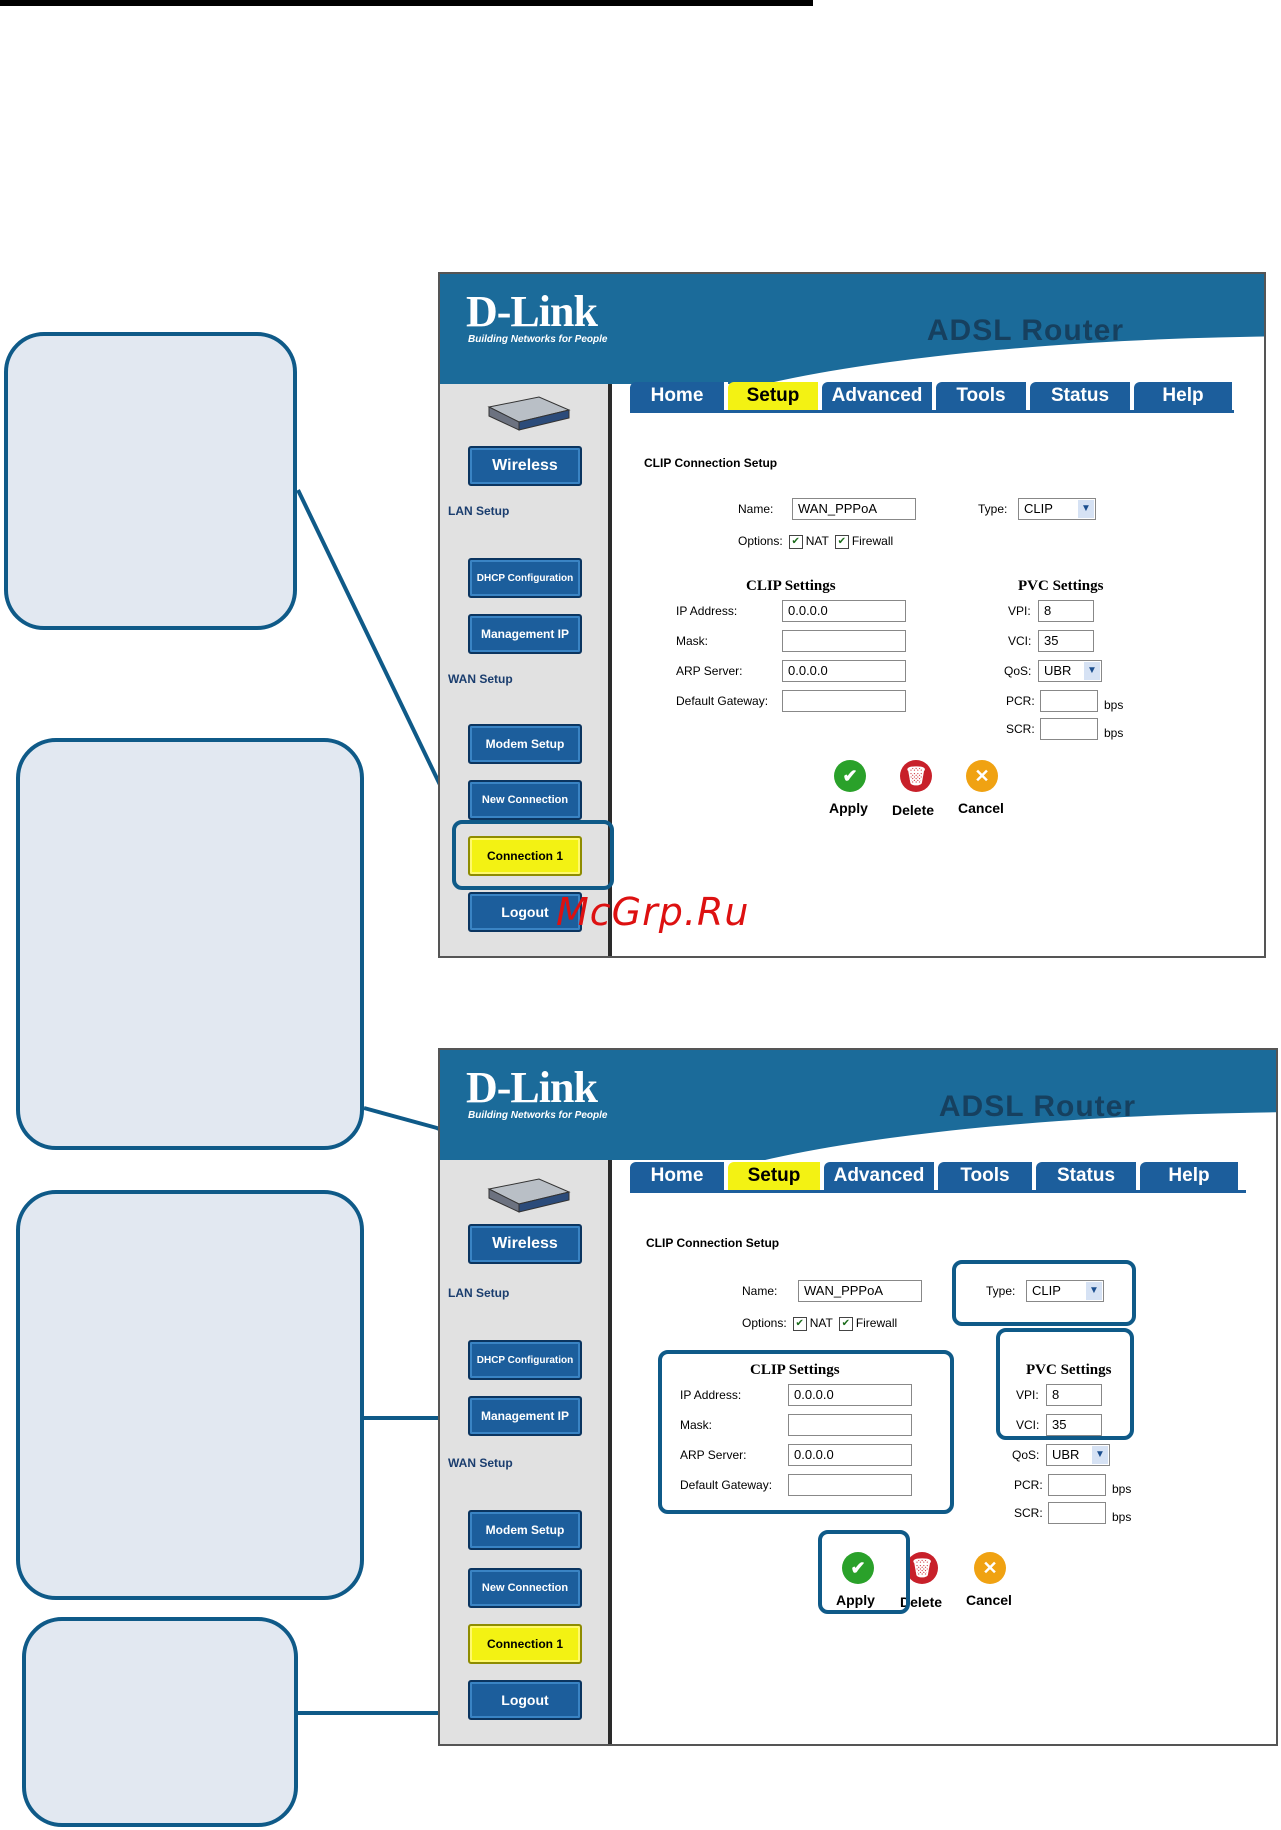 Image resolution: width=1281 pixels, height=1830 pixels. What do you see at coordinates (1066, 611) in the screenshot?
I see `vpi-input: 8` at bounding box center [1066, 611].